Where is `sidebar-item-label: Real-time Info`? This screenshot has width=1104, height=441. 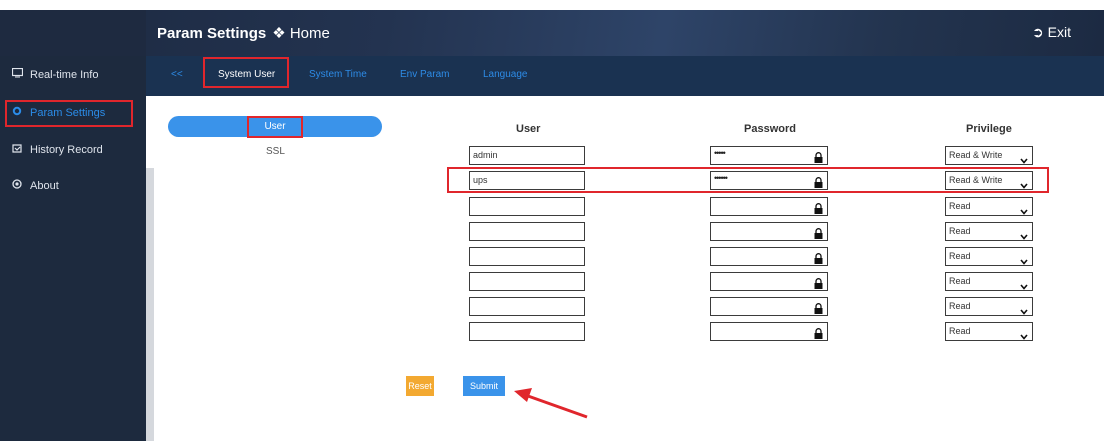
sidebar-item-label: Real-time Info is located at coordinates (64, 75).